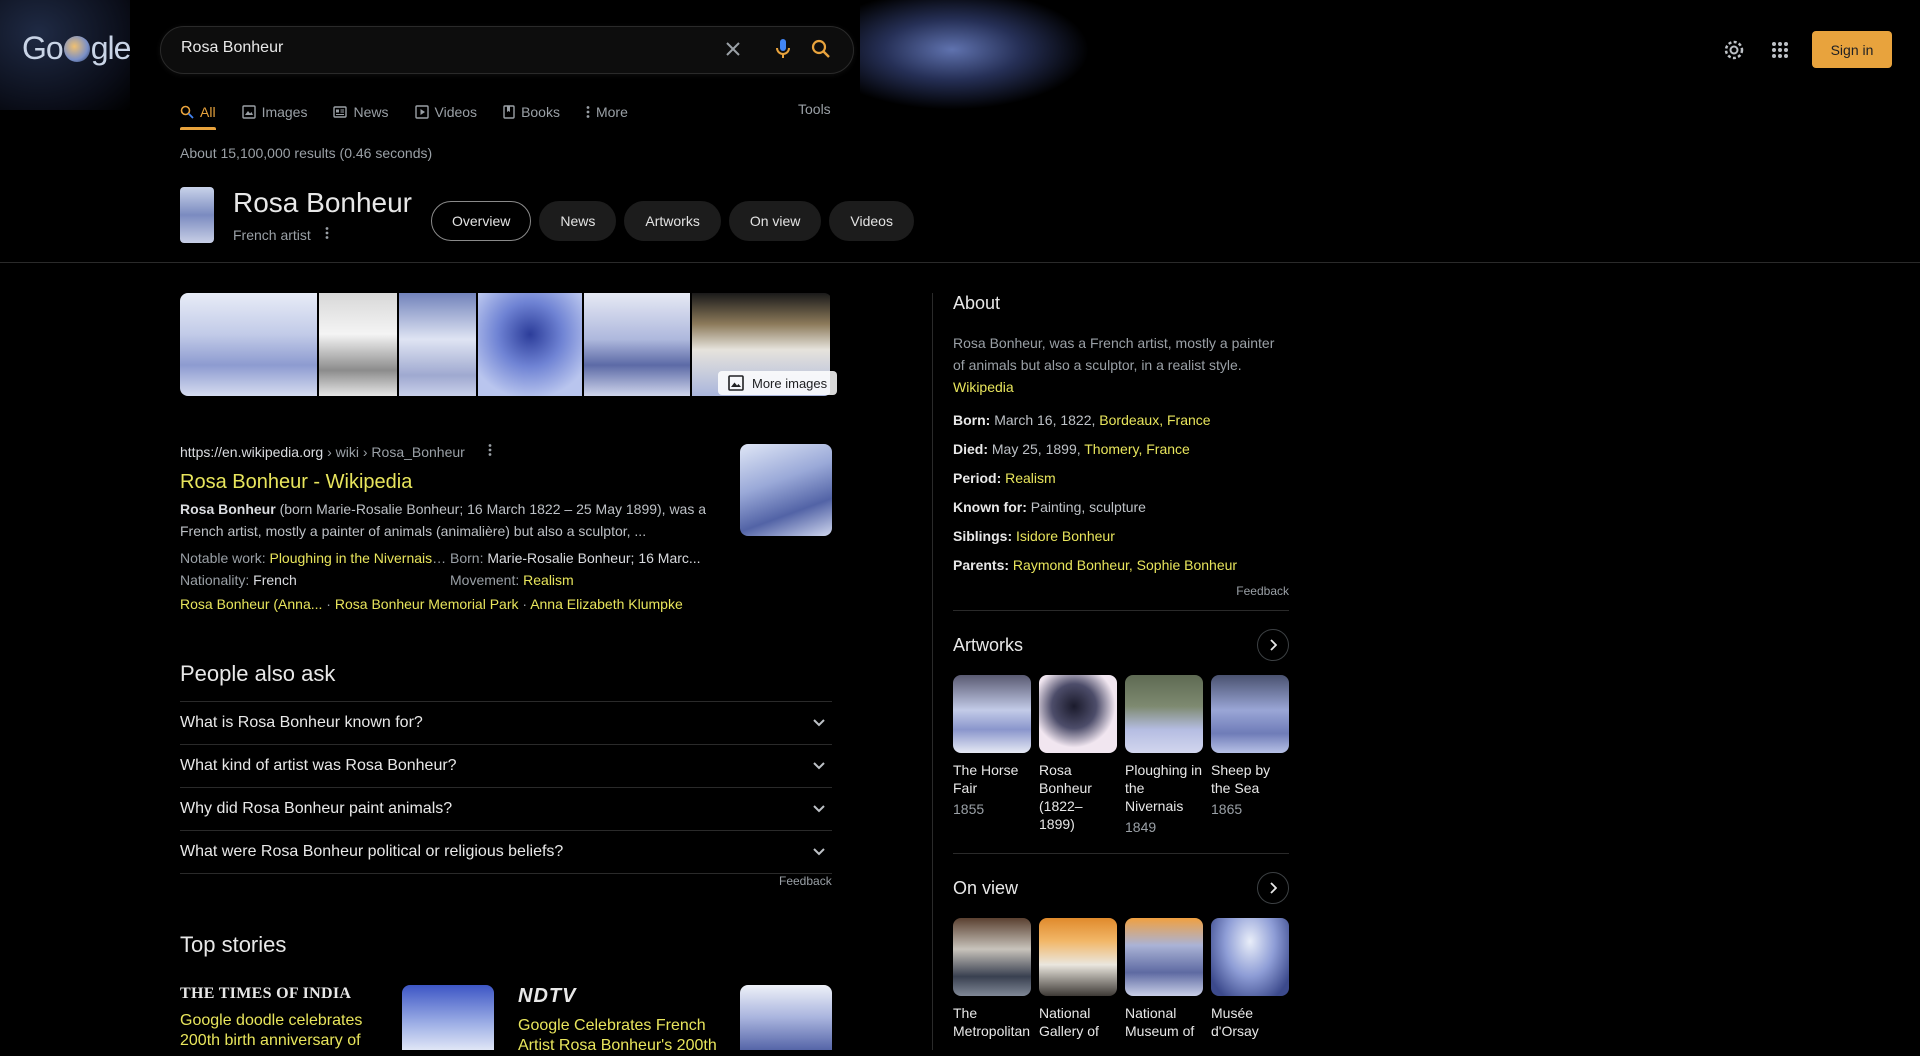  I want to click on parents-link: Raymond Bonheur, Sophie Bonheur, so click(1125, 565).